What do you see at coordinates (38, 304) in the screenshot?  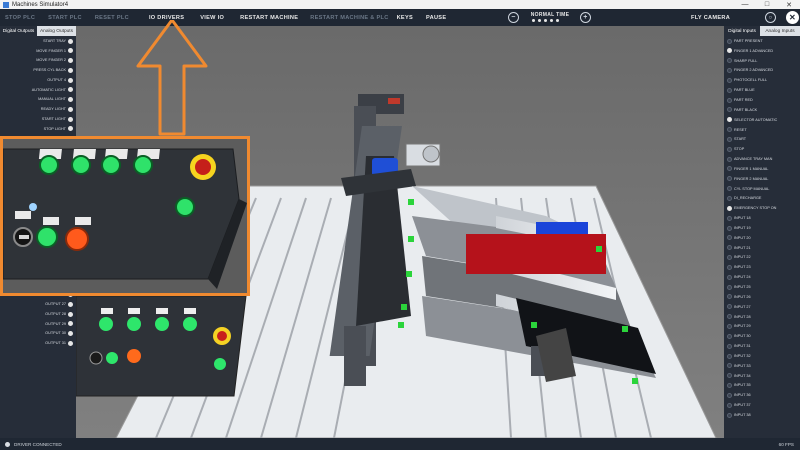 I see `digital-output-row: OUTPUT 27` at bounding box center [38, 304].